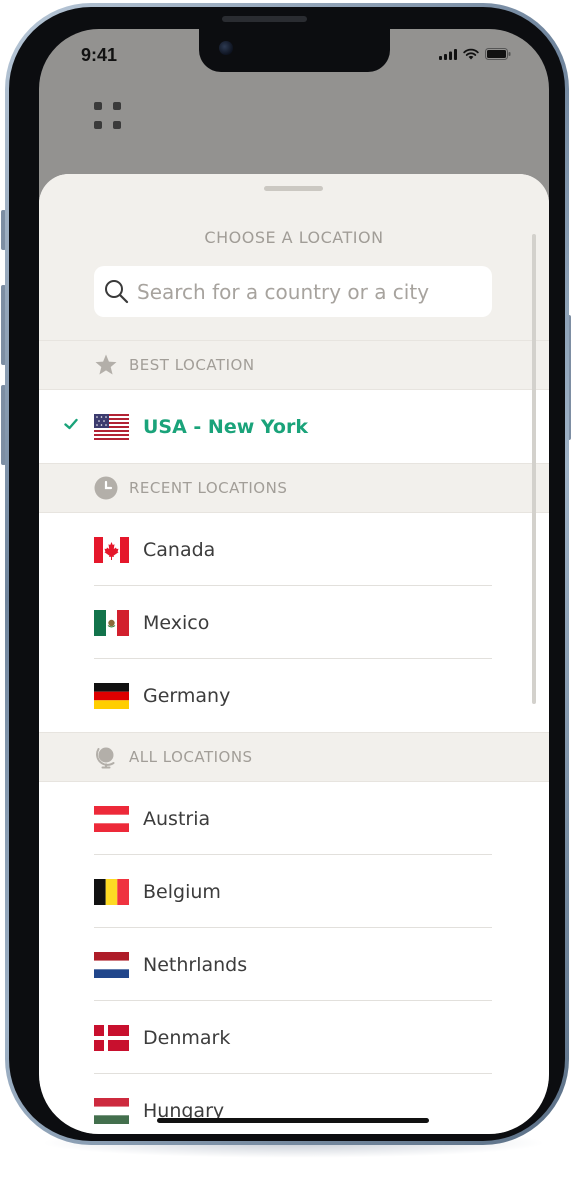 The height and width of the screenshot is (1178, 587). What do you see at coordinates (111, 426) in the screenshot?
I see `flag-usa` at bounding box center [111, 426].